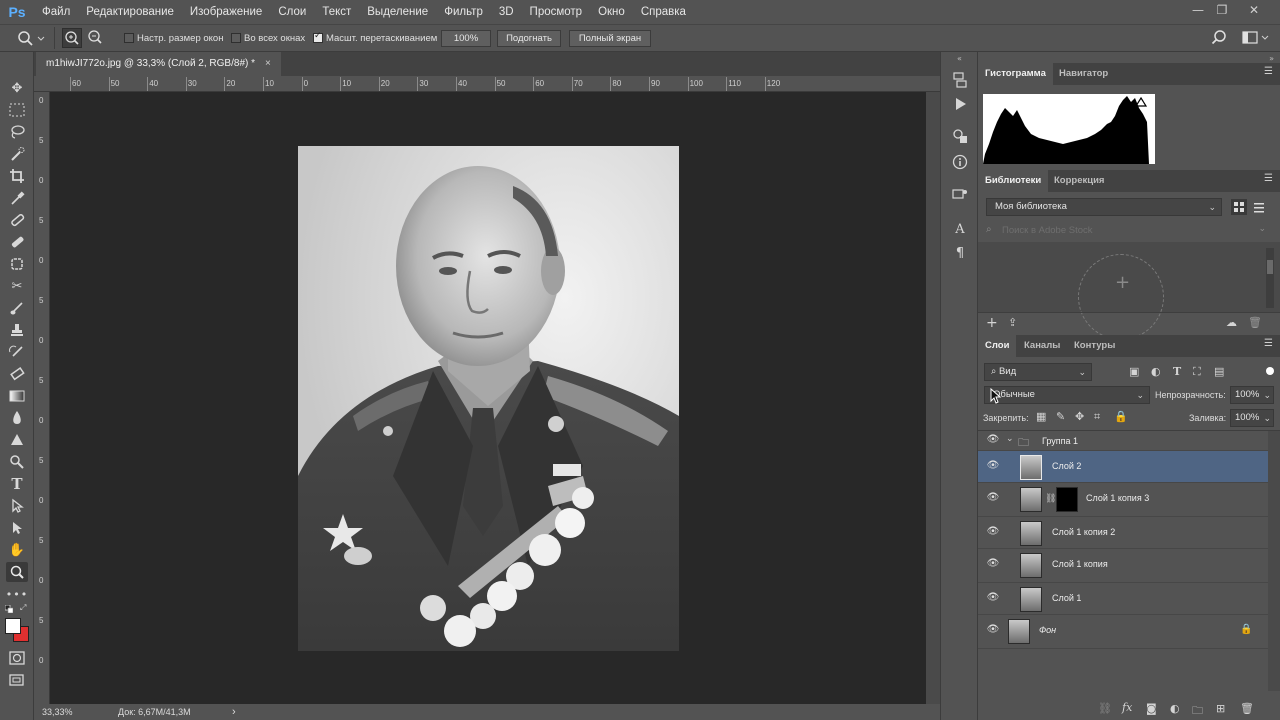 The image size is (1280, 720). What do you see at coordinates (959, 58) in the screenshot?
I see `collapse-strip-icon: «` at bounding box center [959, 58].